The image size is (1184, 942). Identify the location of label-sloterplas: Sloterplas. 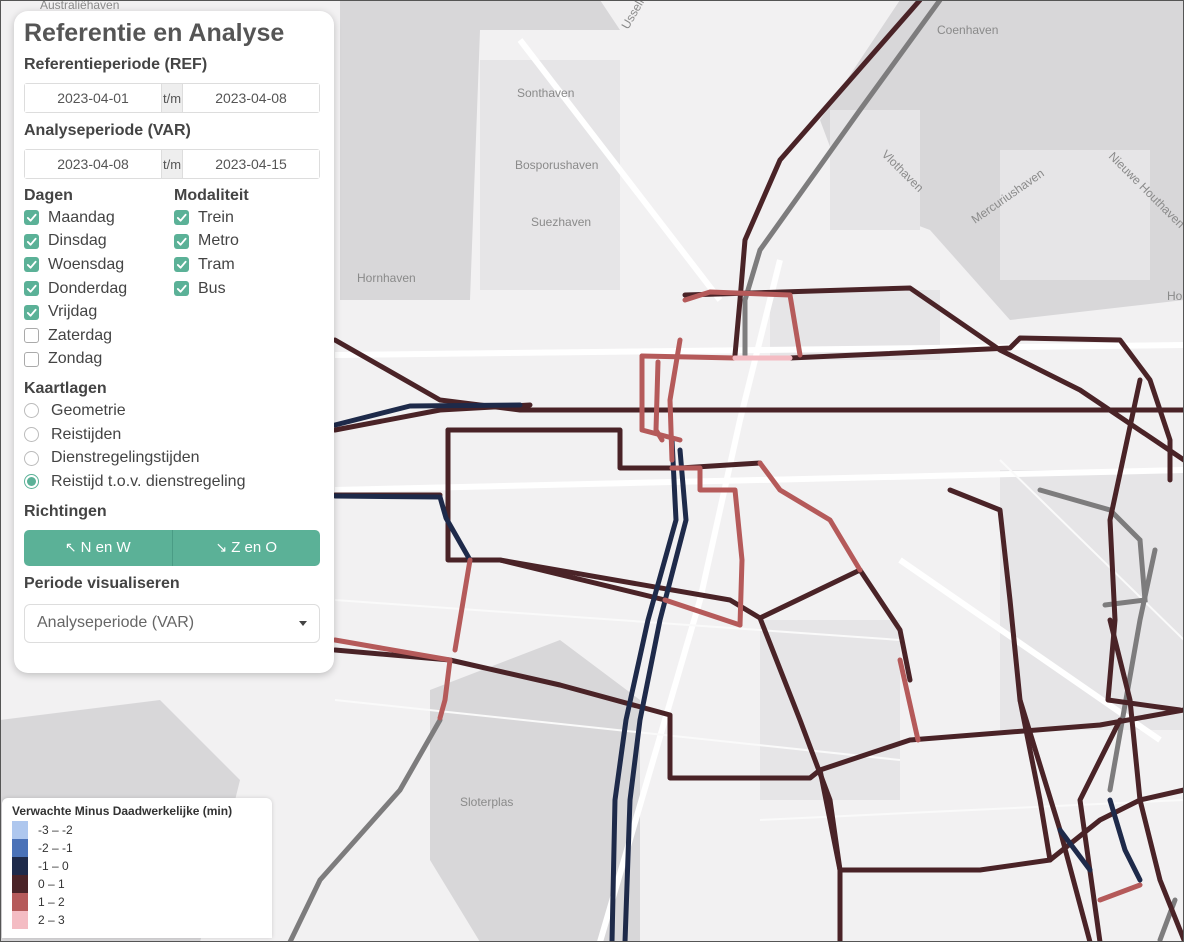
(486, 802).